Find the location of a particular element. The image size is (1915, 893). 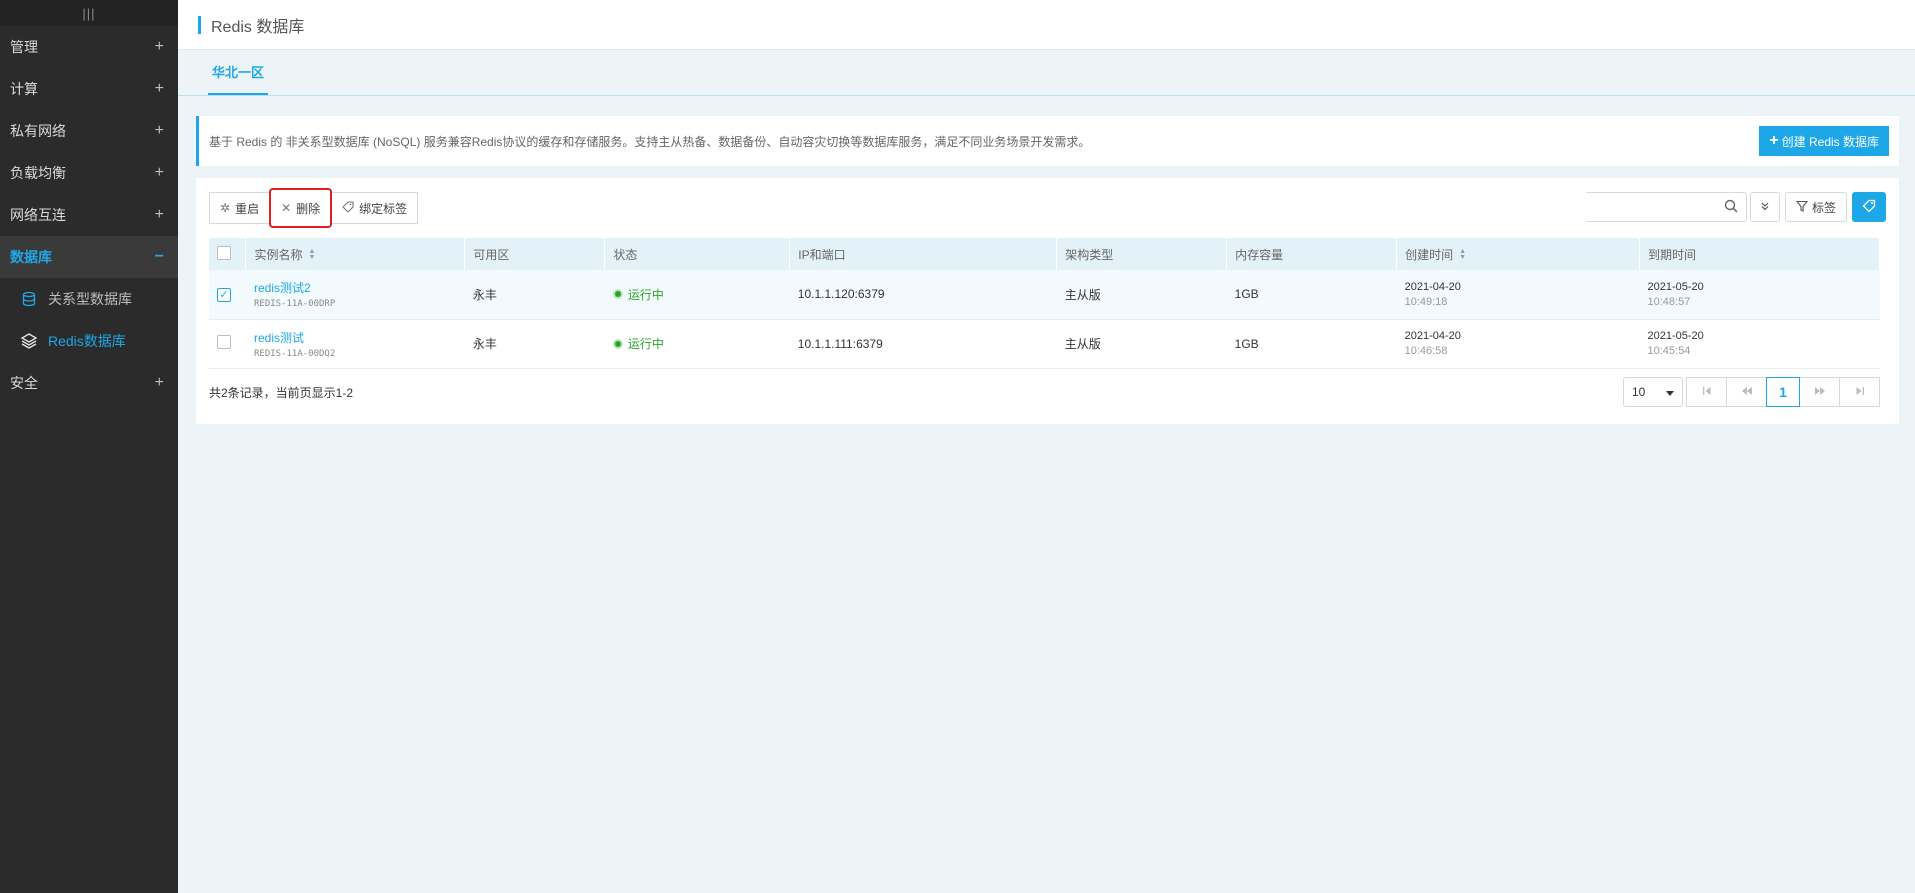

double-chevron-right-icon is located at coordinates (1820, 392).